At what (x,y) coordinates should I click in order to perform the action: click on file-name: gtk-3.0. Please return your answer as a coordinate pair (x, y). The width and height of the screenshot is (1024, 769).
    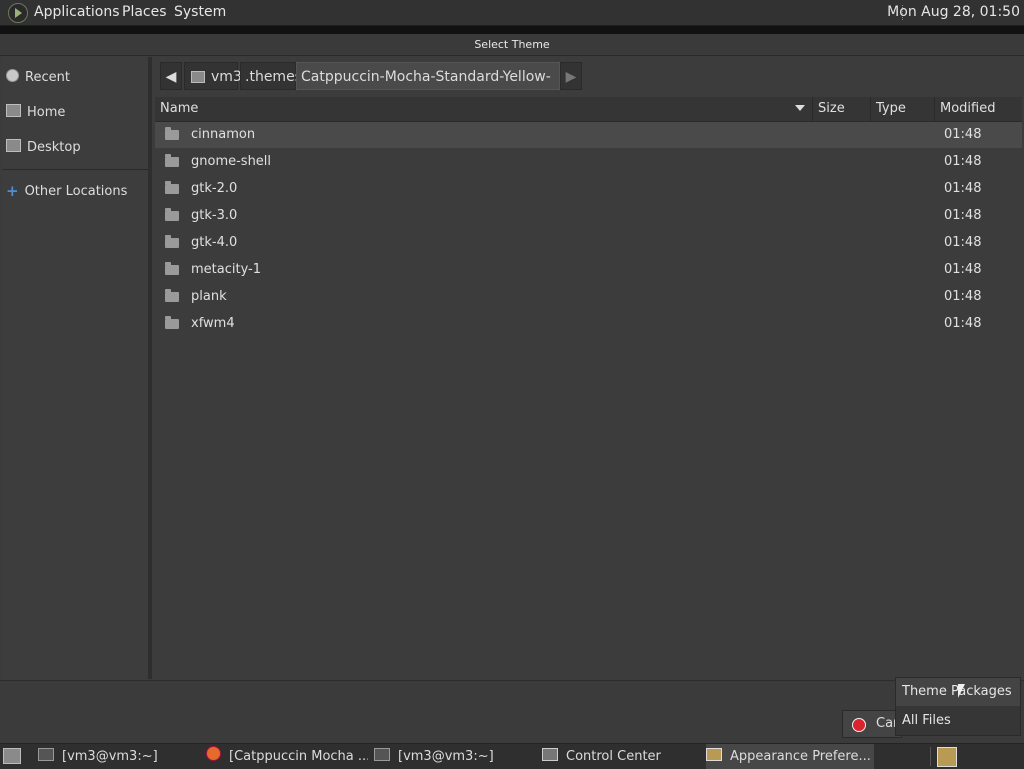
    Looking at the image, I should click on (214, 215).